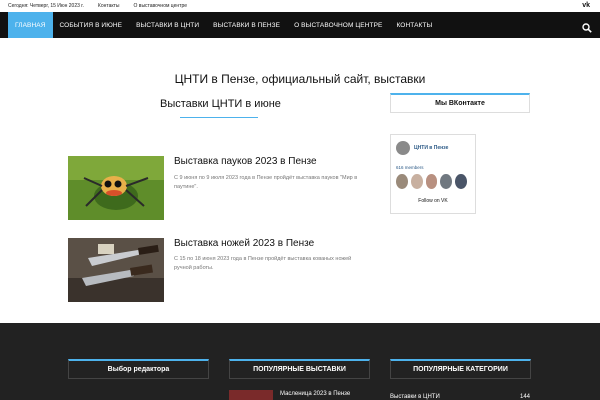 Image resolution: width=600 pixels, height=400 pixels. Describe the element at coordinates (525, 397) in the screenshot. I see `footer-category-count: 144` at that location.